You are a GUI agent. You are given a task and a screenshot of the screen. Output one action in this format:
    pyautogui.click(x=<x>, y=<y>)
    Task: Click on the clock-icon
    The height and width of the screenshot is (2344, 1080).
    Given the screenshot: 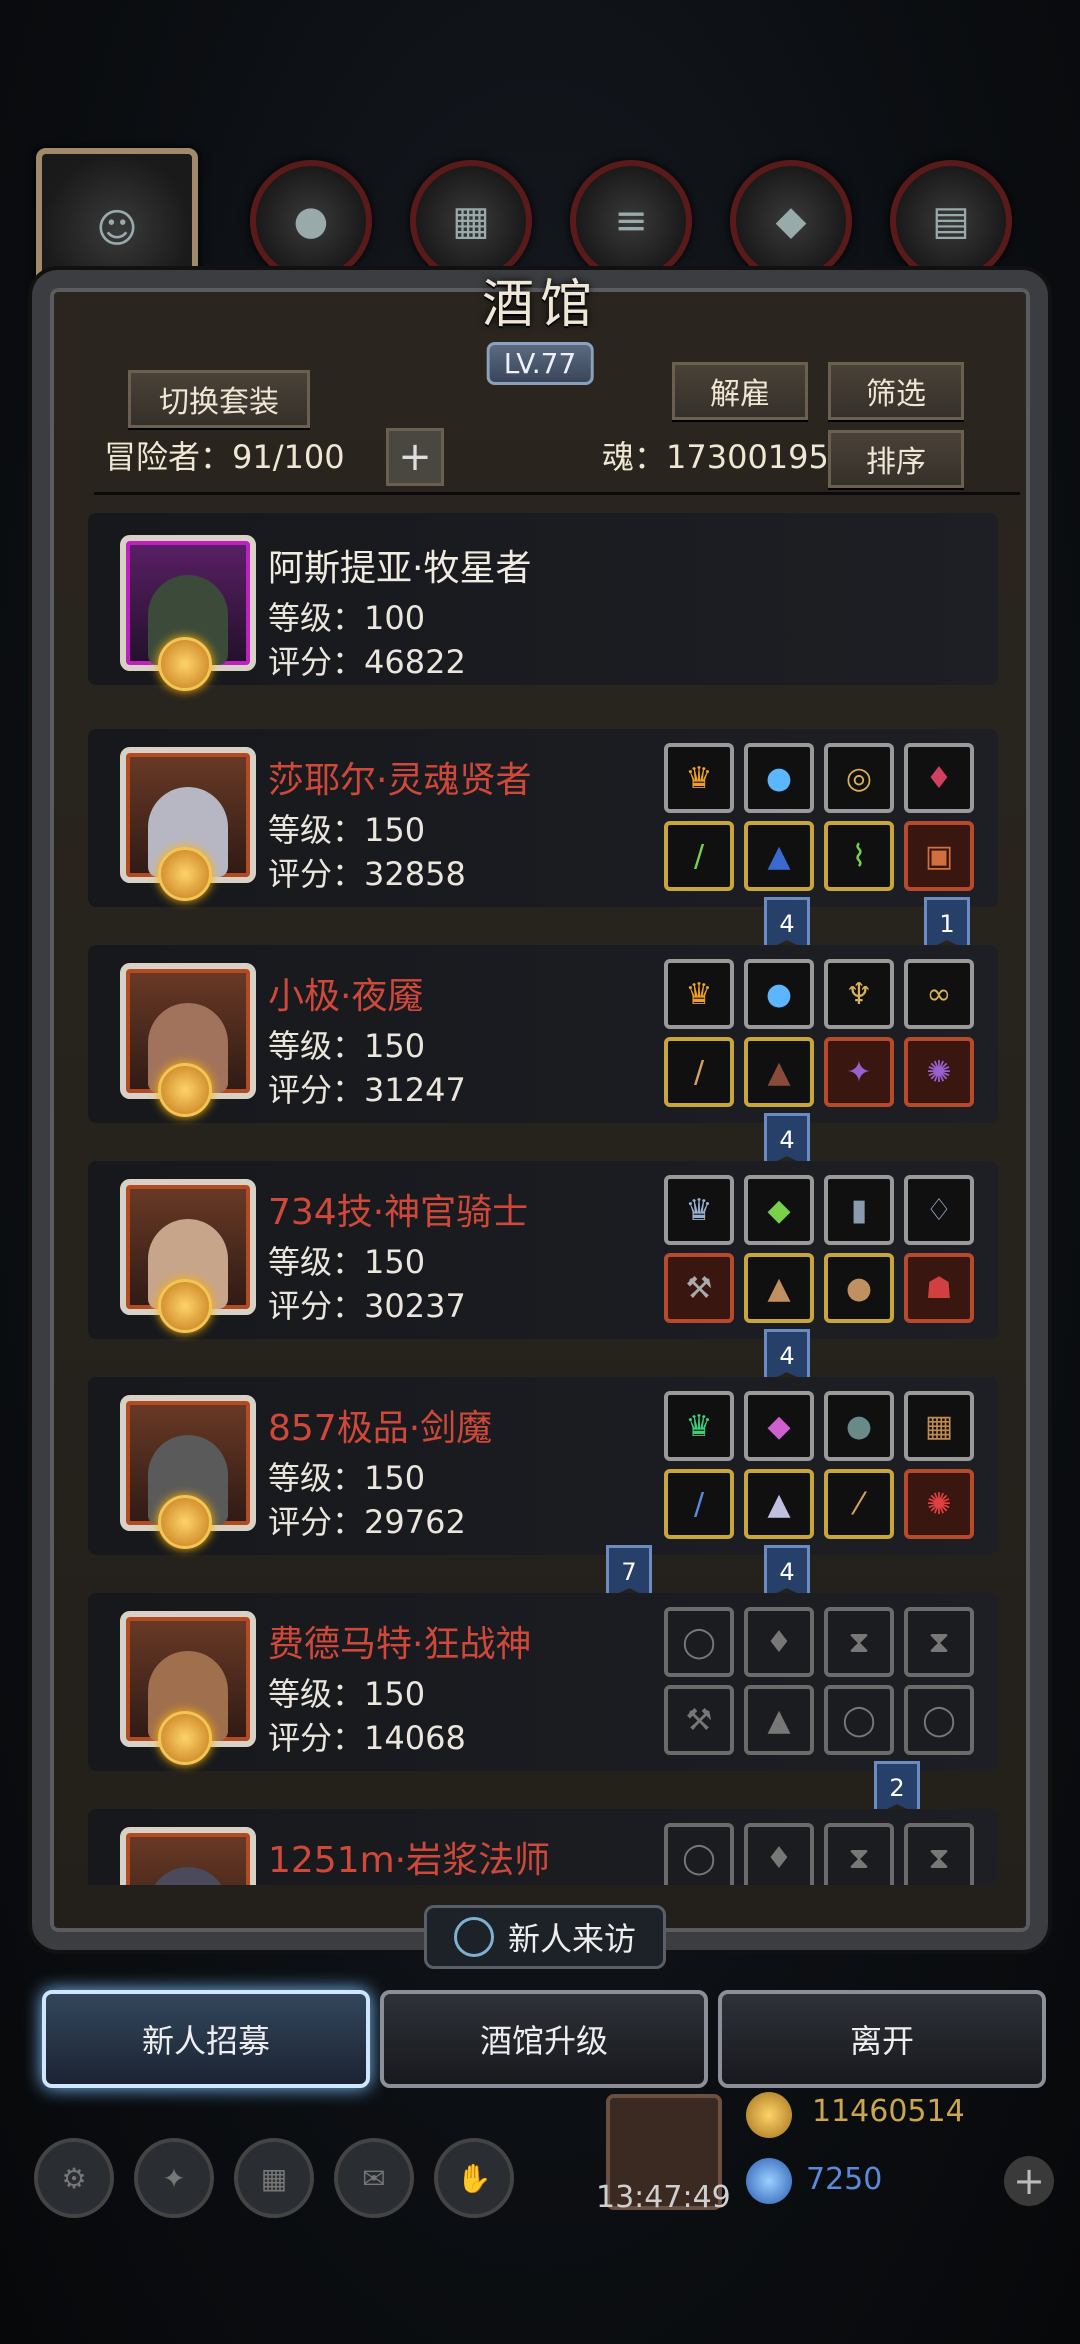 What is the action you would take?
    pyautogui.click(x=473, y=1937)
    